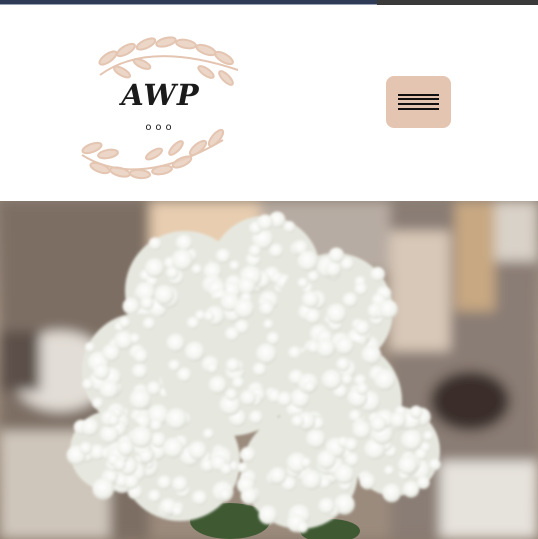  What do you see at coordinates (160, 127) in the screenshot?
I see `logo-dots: ooo` at bounding box center [160, 127].